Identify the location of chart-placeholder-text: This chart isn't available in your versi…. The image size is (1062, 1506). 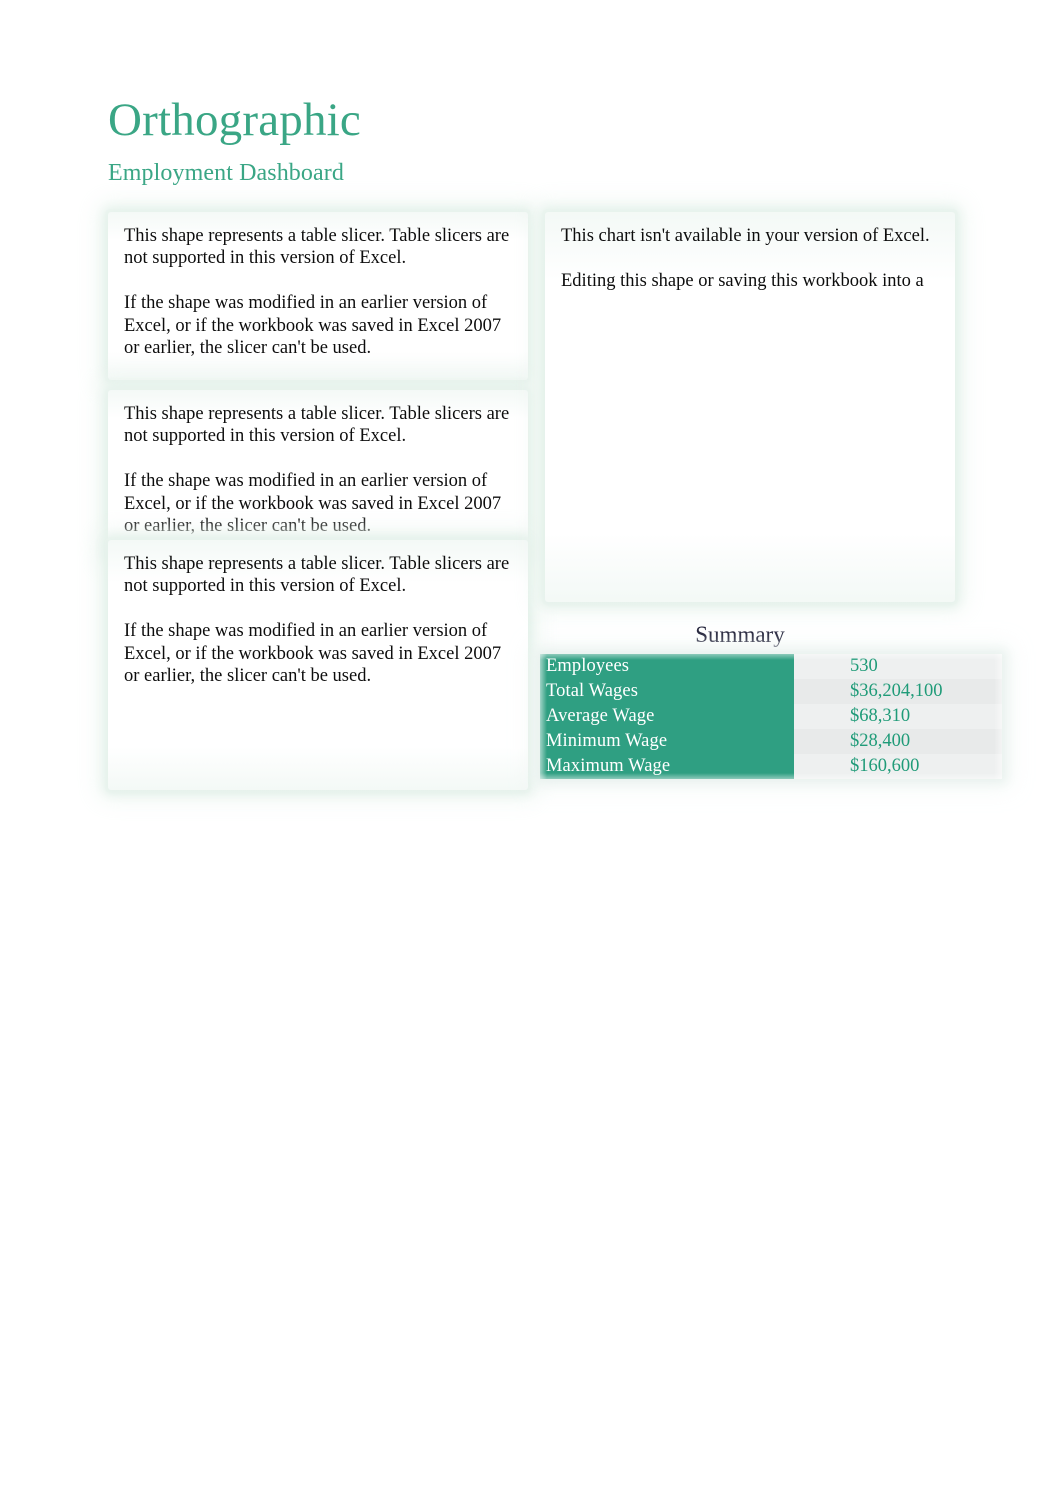
(745, 258).